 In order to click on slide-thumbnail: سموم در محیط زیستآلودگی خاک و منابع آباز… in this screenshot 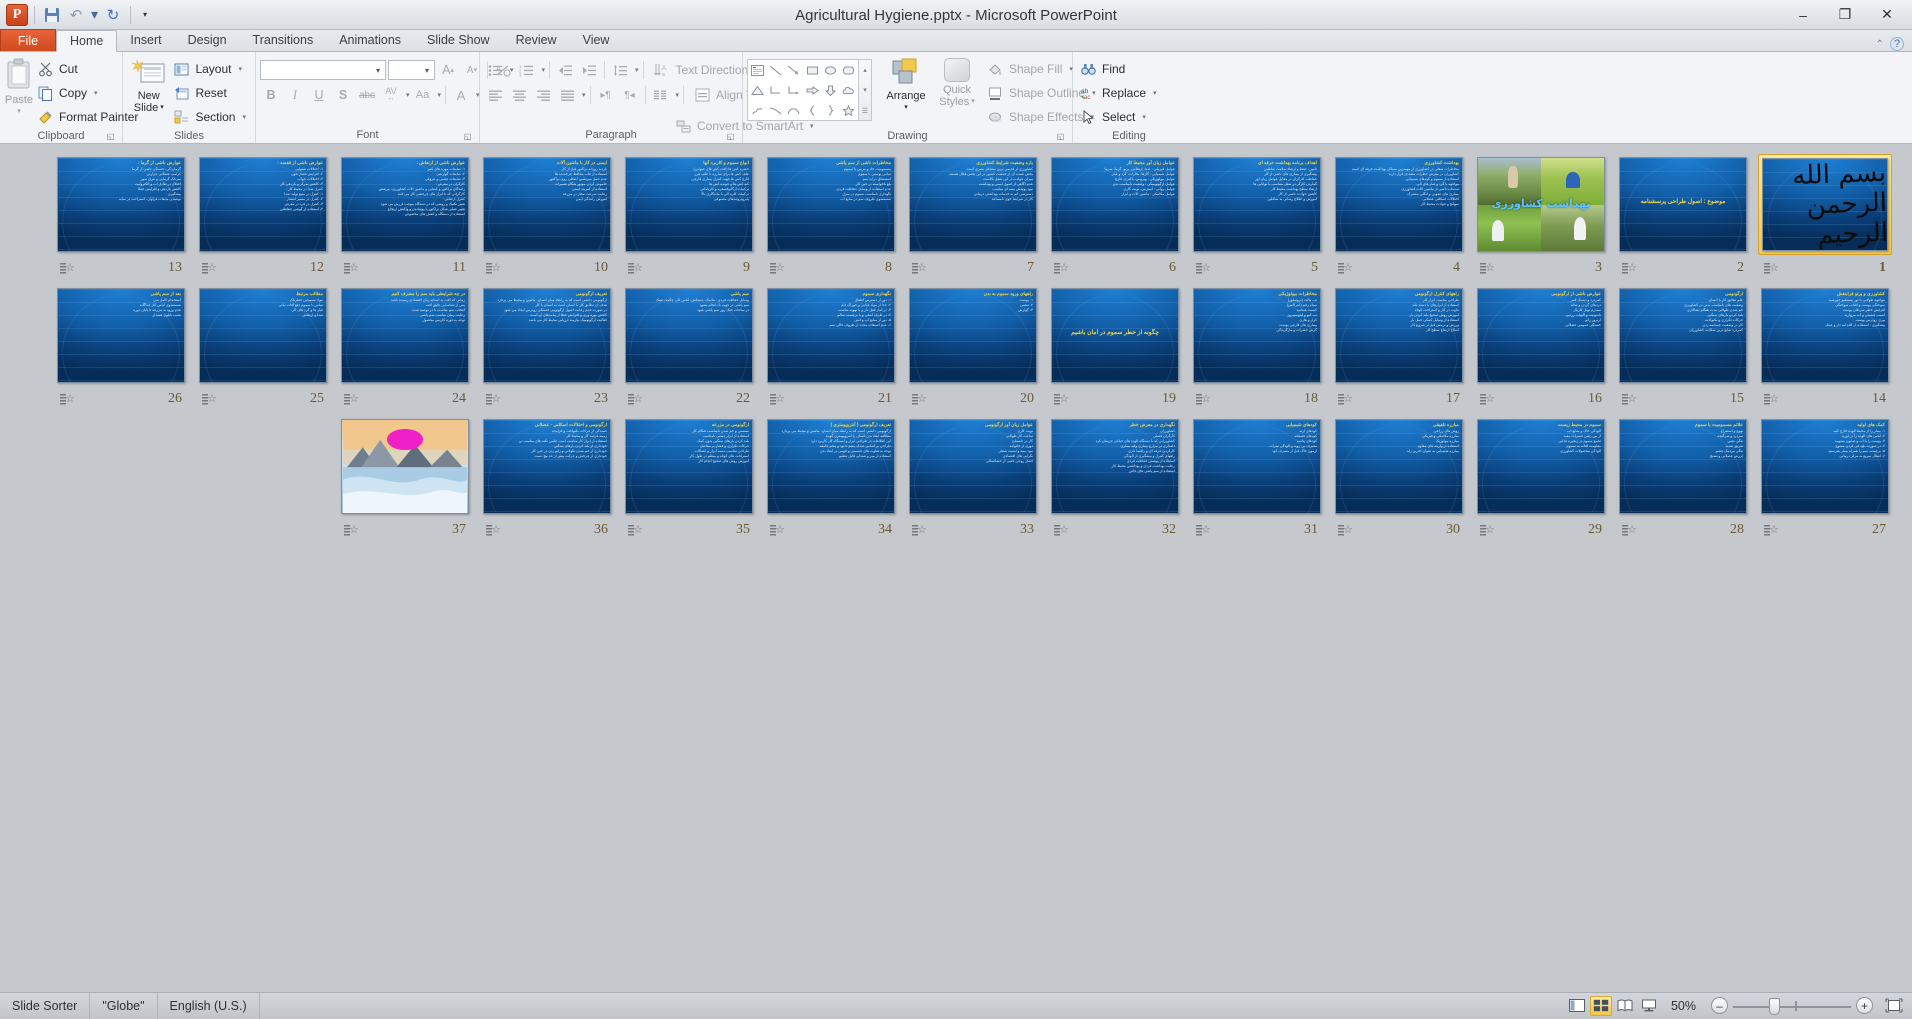, I will do `click(1541, 466)`.